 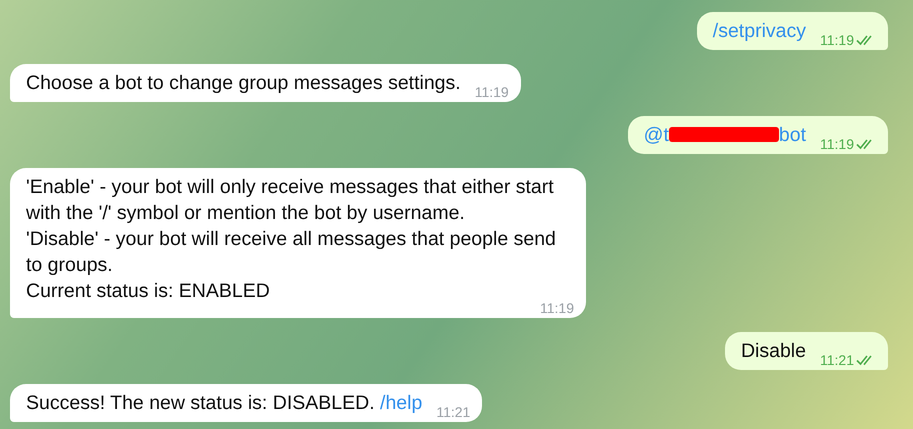 What do you see at coordinates (243, 83) in the screenshot?
I see `message-text: Choose a bot to change group messages settings.` at bounding box center [243, 83].